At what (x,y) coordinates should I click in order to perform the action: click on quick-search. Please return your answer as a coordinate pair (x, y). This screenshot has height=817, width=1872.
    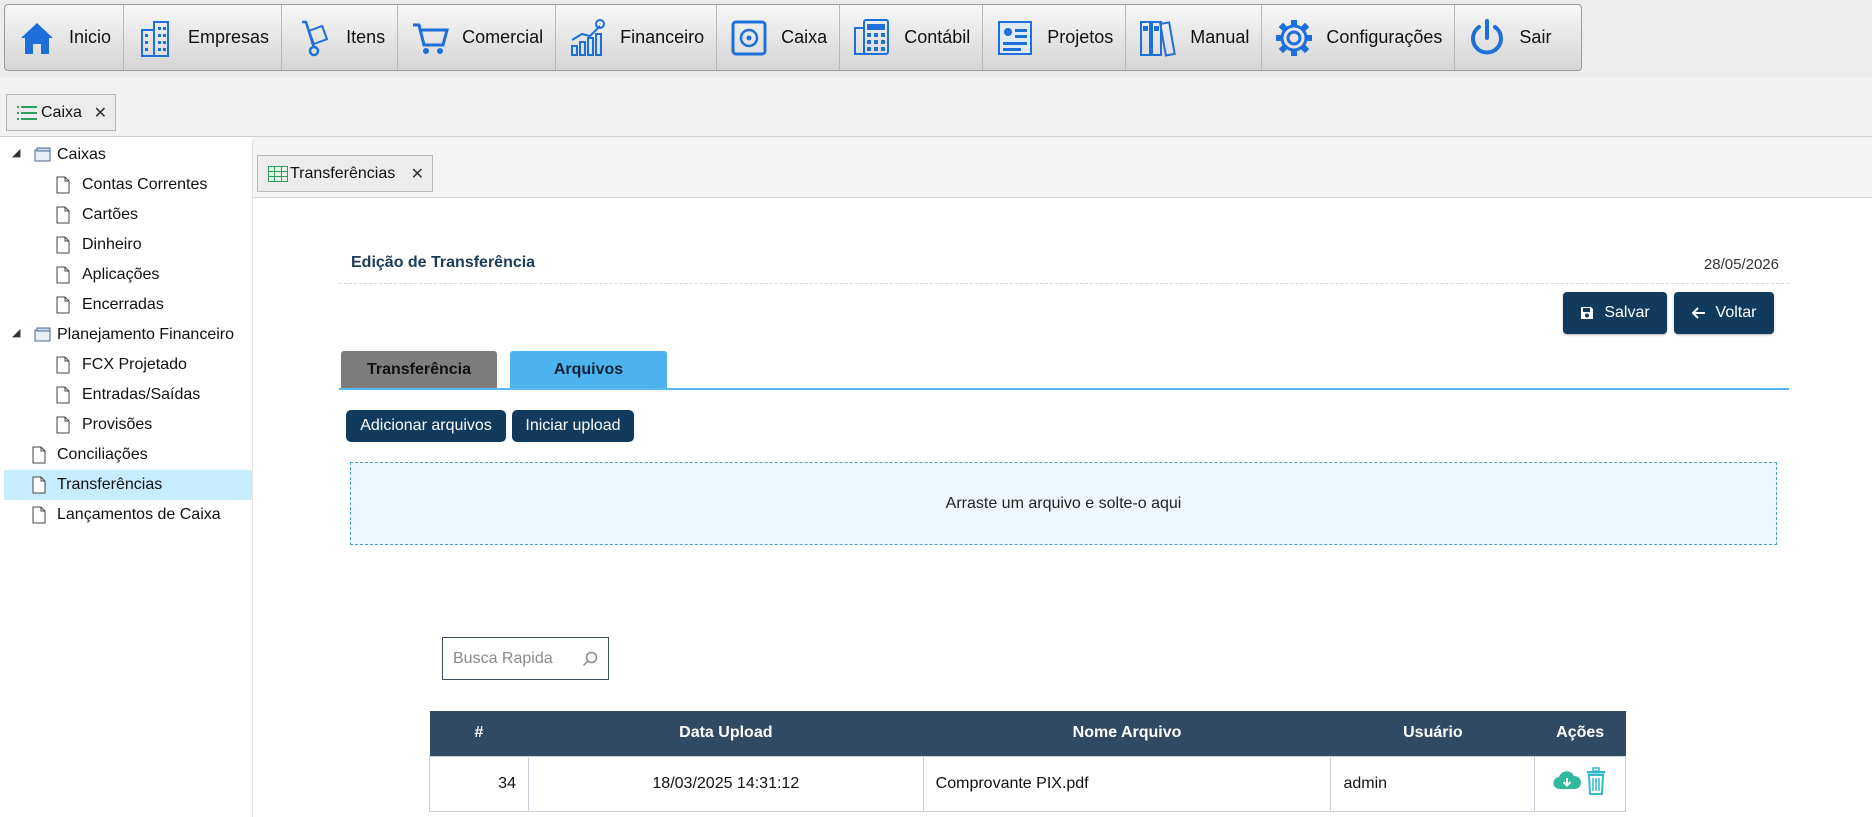
    Looking at the image, I should click on (525, 658).